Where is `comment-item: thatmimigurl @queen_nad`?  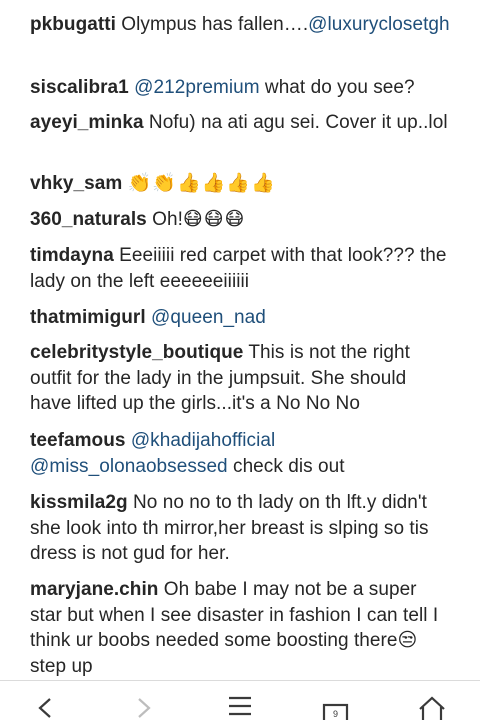
comment-item: thatmimigurl @queen_nad is located at coordinates (240, 318).